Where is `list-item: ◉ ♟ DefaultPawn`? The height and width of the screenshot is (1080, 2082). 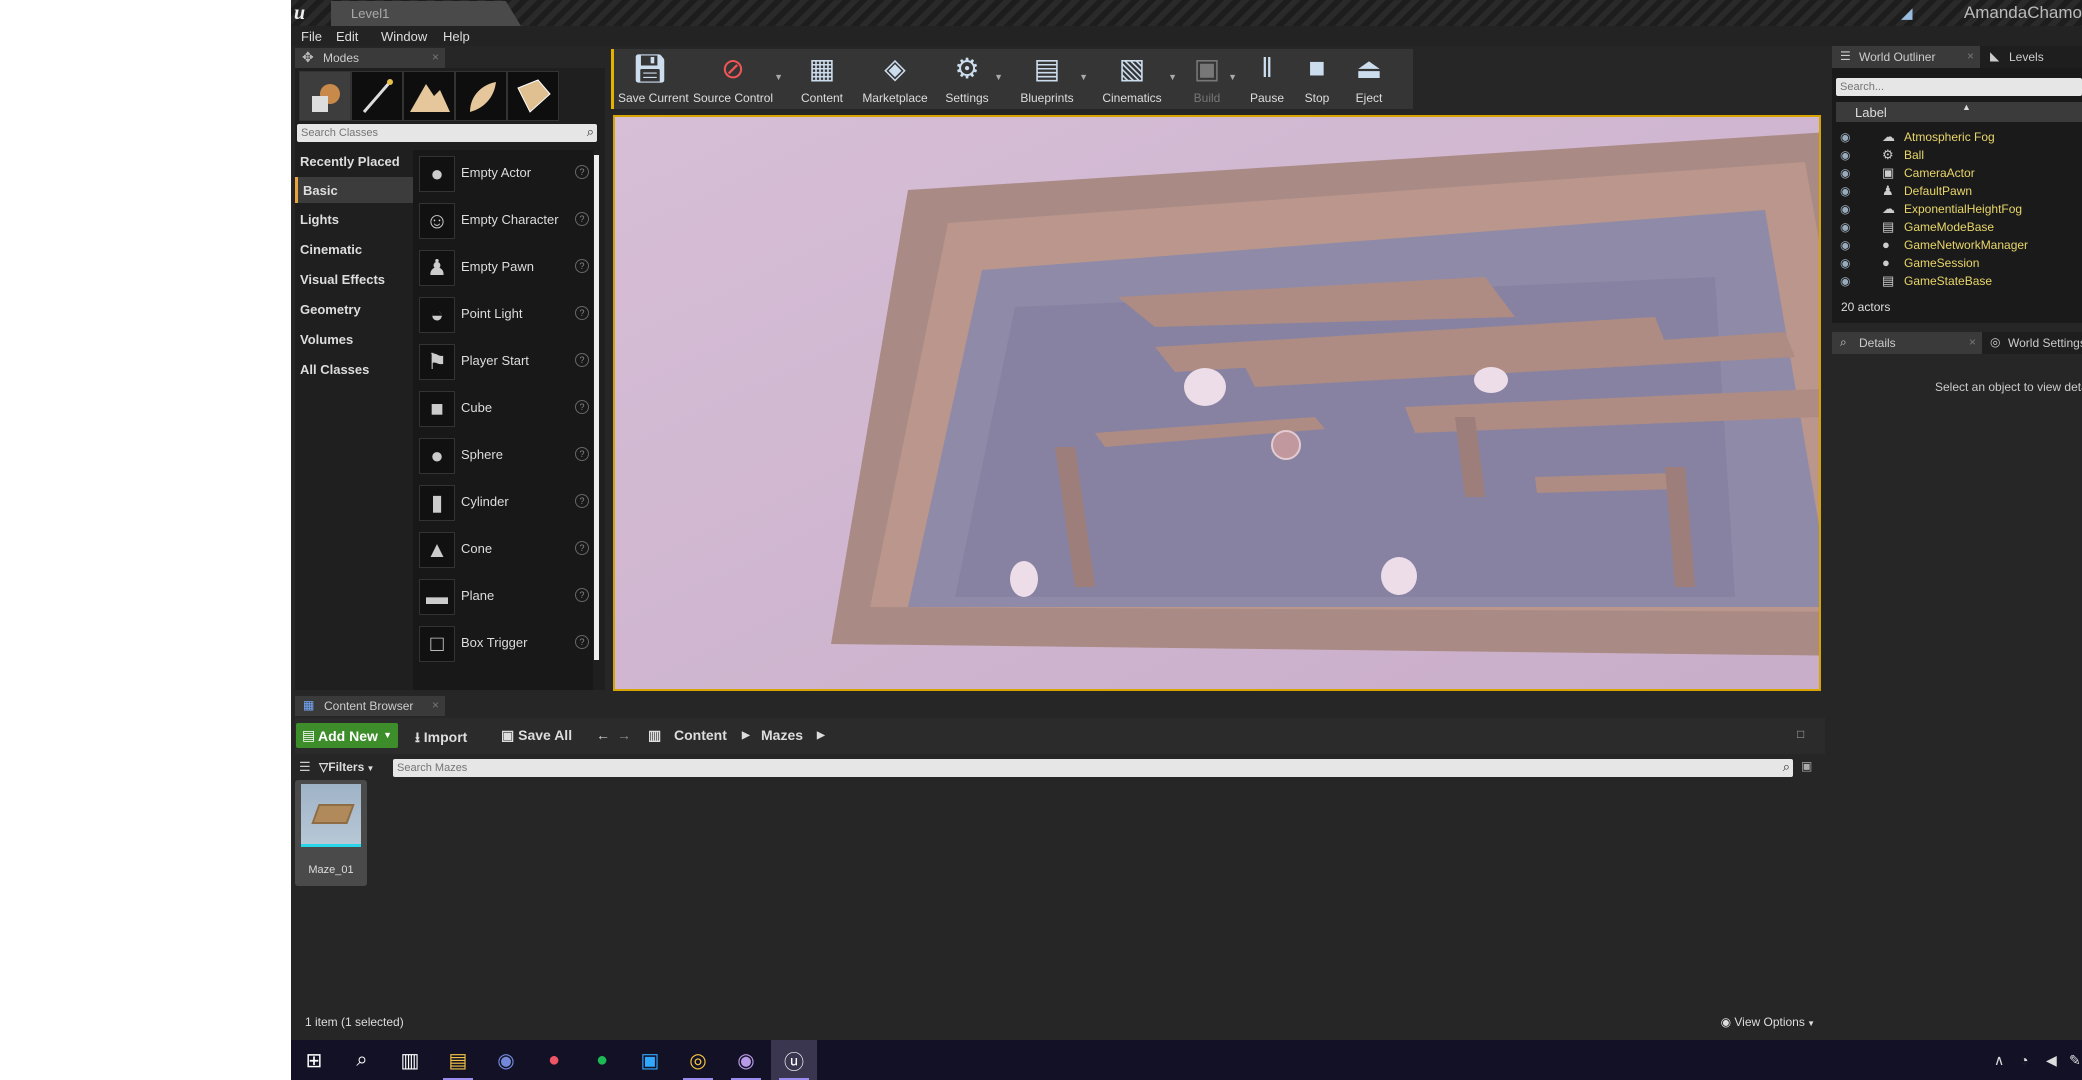 list-item: ◉ ♟ DefaultPawn is located at coordinates (1957, 191).